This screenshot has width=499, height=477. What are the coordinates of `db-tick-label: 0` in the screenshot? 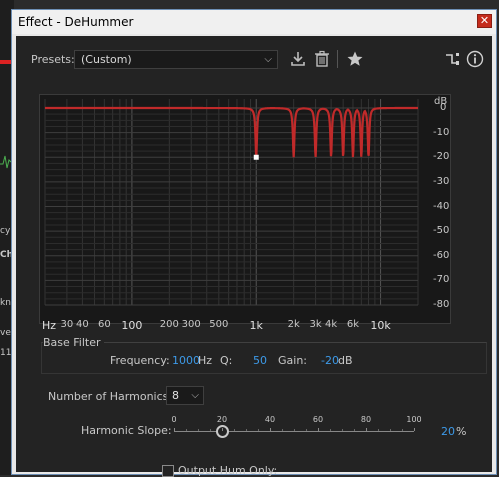 It's located at (443, 107).